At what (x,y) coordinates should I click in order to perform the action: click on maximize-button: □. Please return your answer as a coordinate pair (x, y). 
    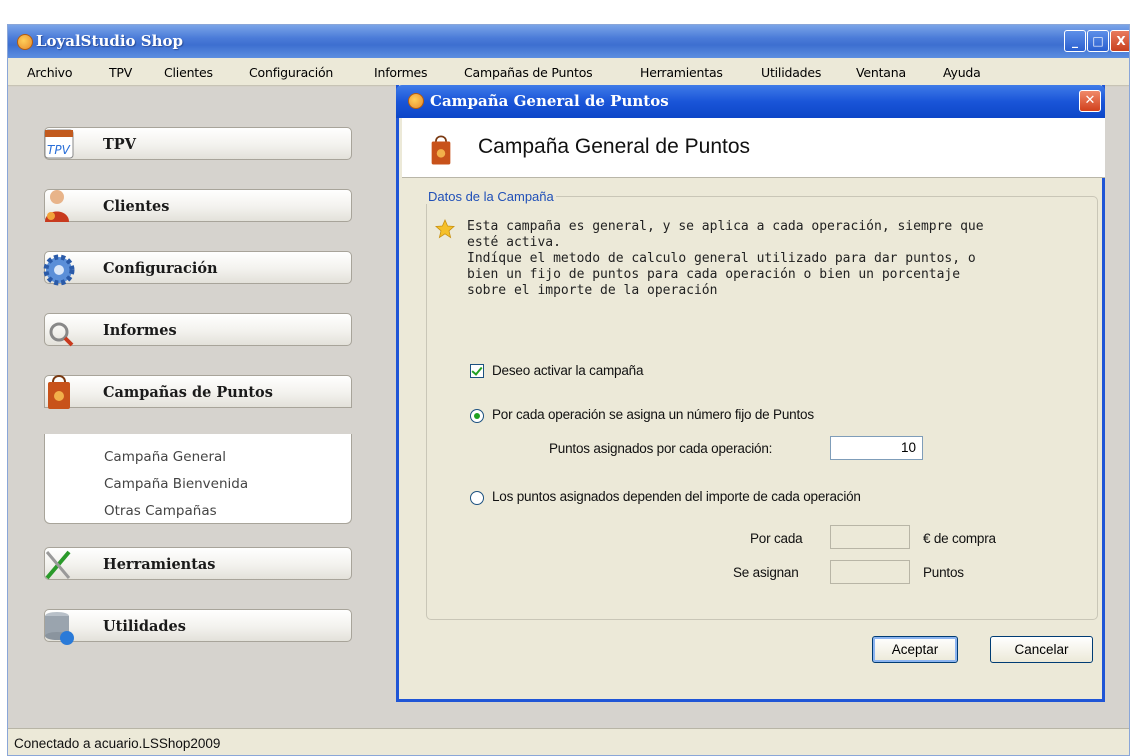
    Looking at the image, I should click on (1098, 41).